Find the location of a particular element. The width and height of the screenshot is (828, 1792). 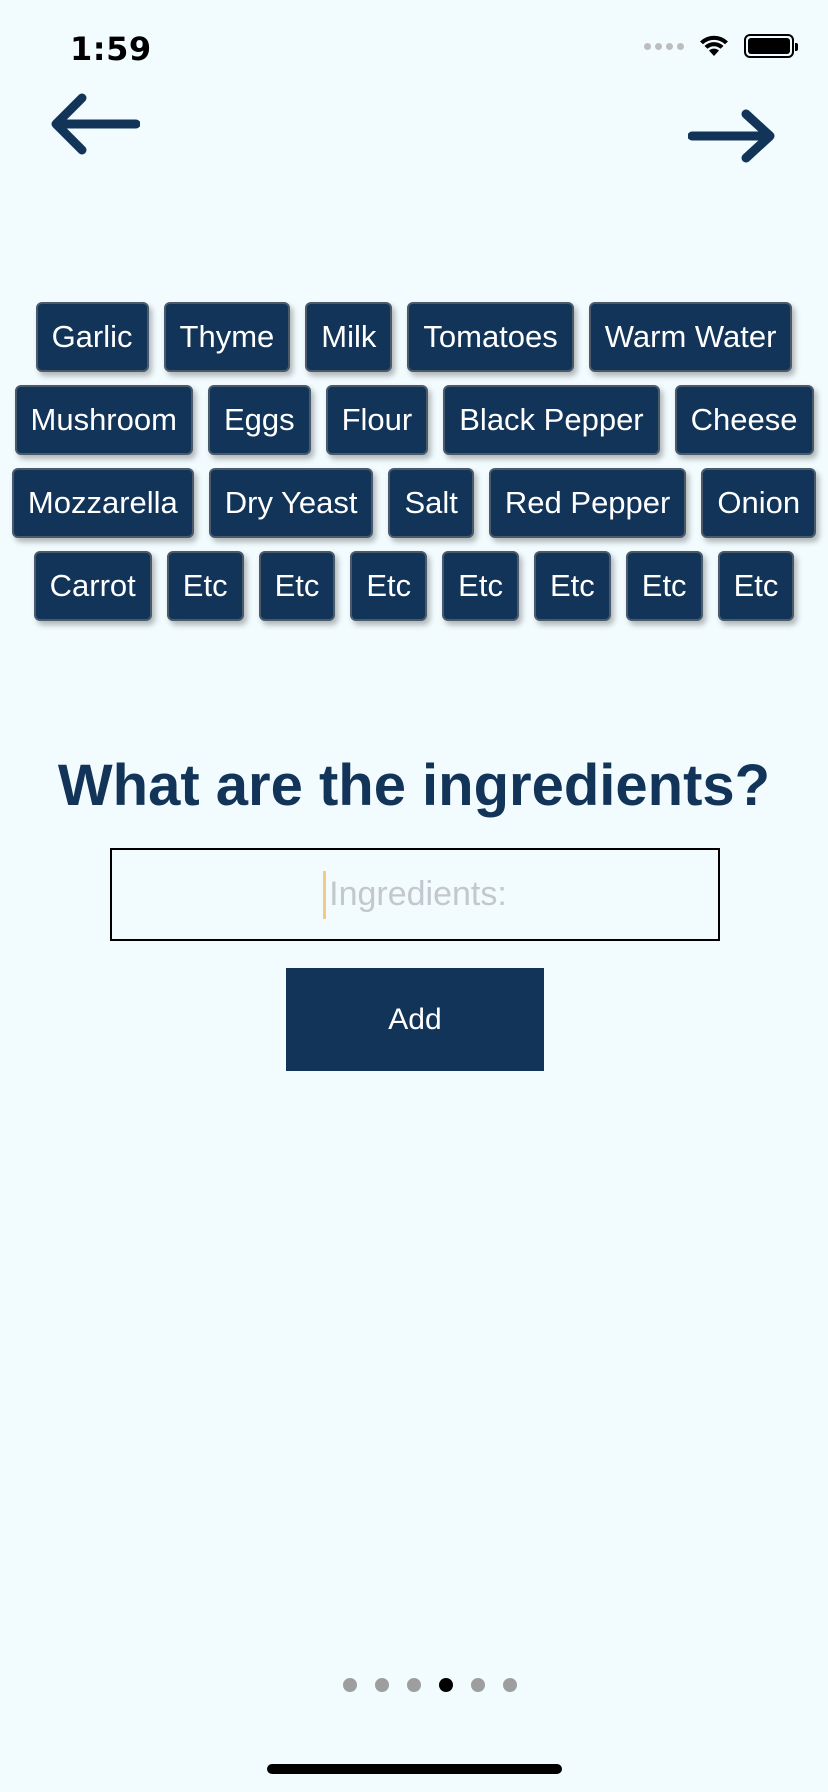

ingredients-input-placeholder: Ingredients: is located at coordinates (418, 894).